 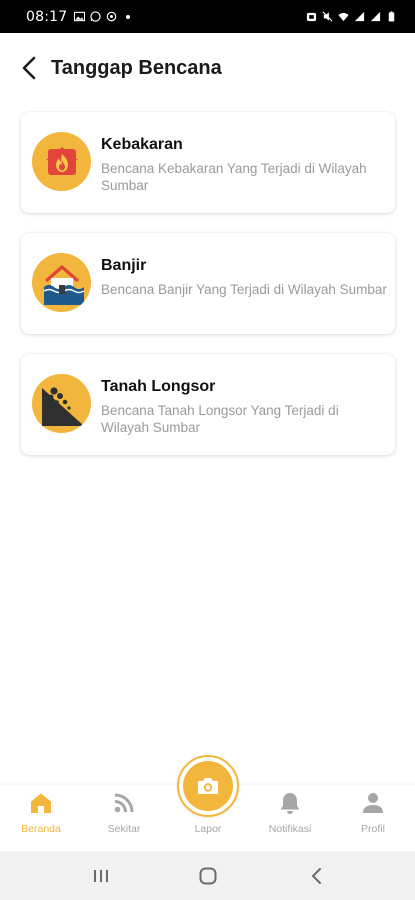 What do you see at coordinates (124, 265) in the screenshot?
I see `card-title: Banjir` at bounding box center [124, 265].